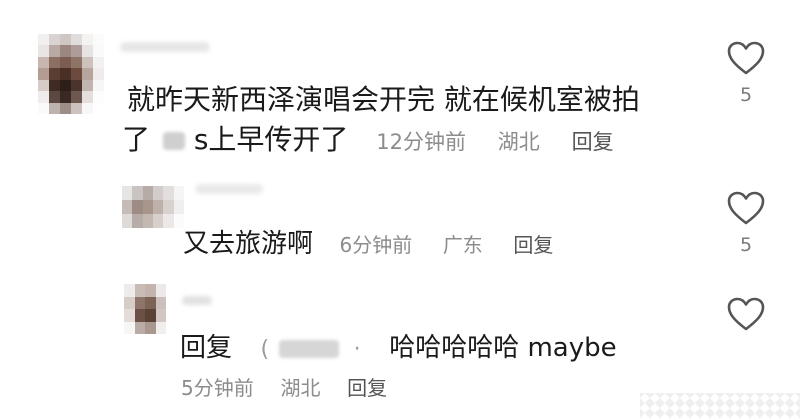  Describe the element at coordinates (206, 348) in the screenshot. I see `reply-prefix: 回复` at that location.